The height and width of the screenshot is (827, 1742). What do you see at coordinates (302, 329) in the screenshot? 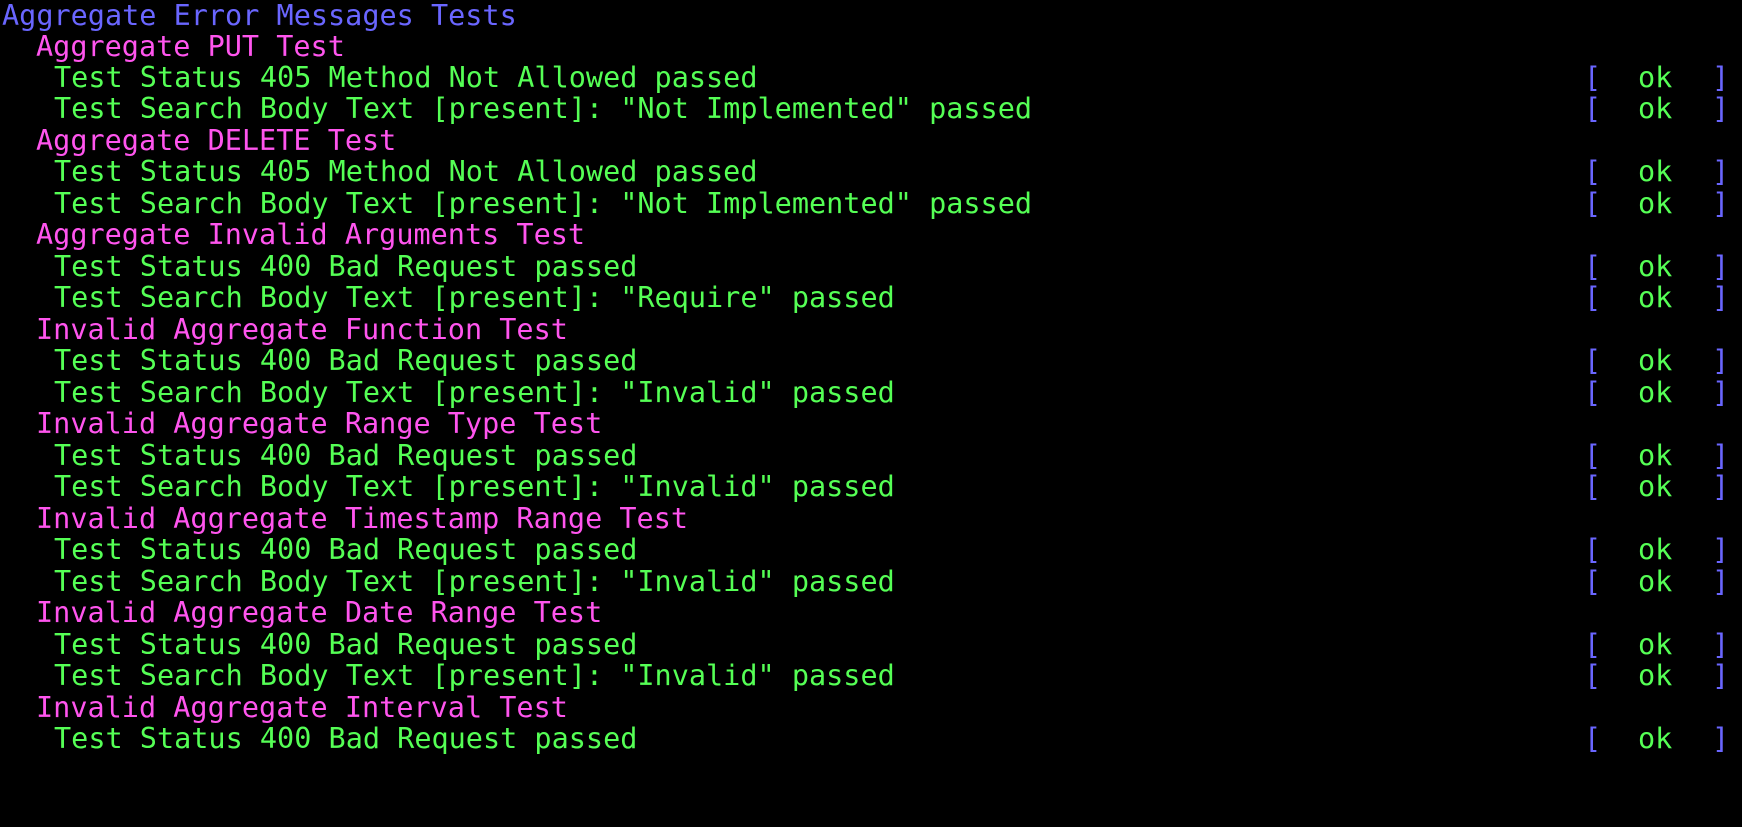
I see `test-group-title: Invalid Aggregate Function Test` at bounding box center [302, 329].